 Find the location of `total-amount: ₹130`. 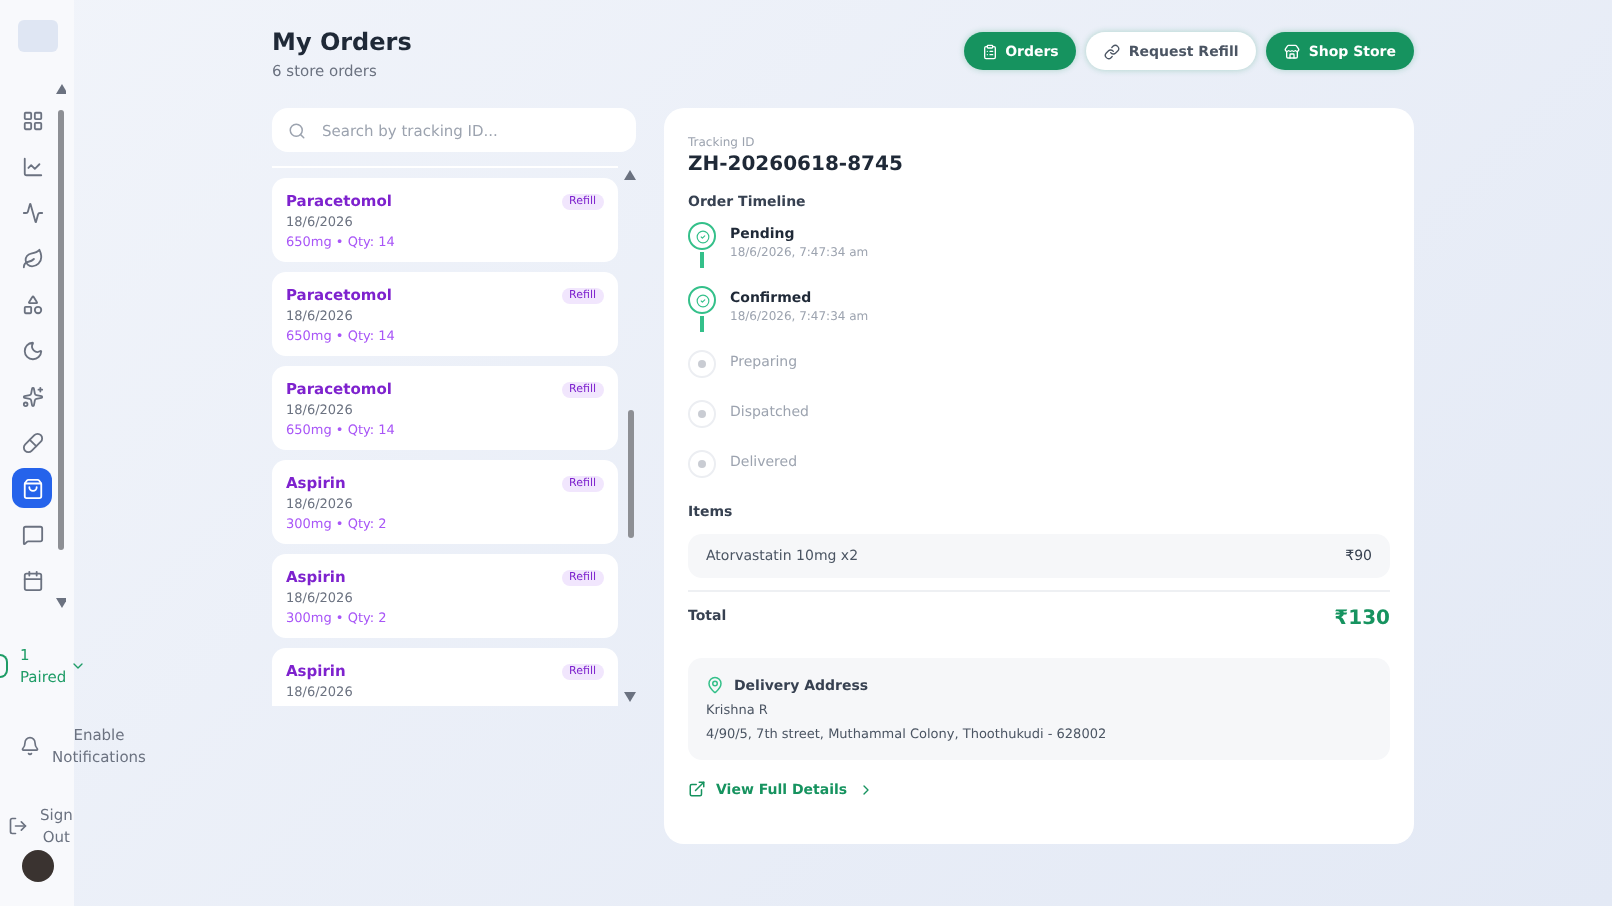

total-amount: ₹130 is located at coordinates (1362, 619).